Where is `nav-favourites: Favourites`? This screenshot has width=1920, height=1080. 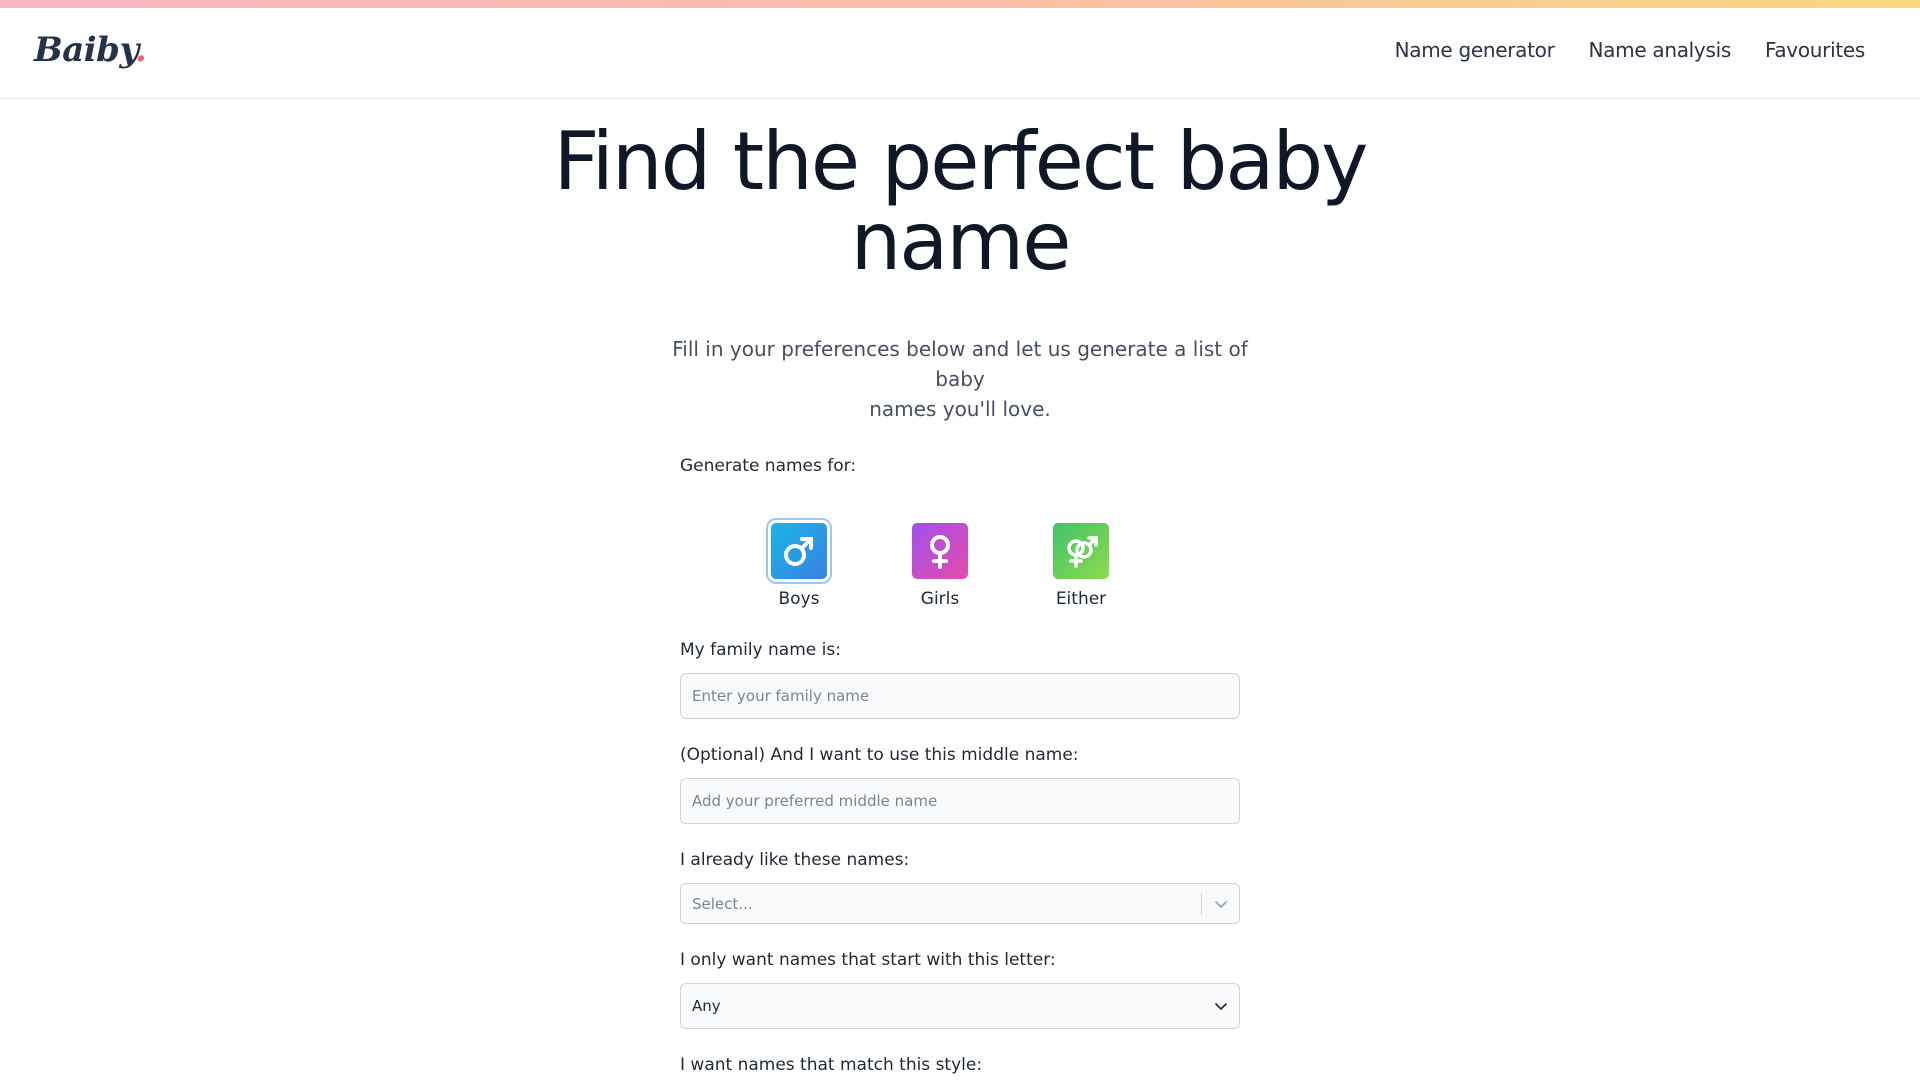
nav-favourites: Favourites is located at coordinates (1815, 50).